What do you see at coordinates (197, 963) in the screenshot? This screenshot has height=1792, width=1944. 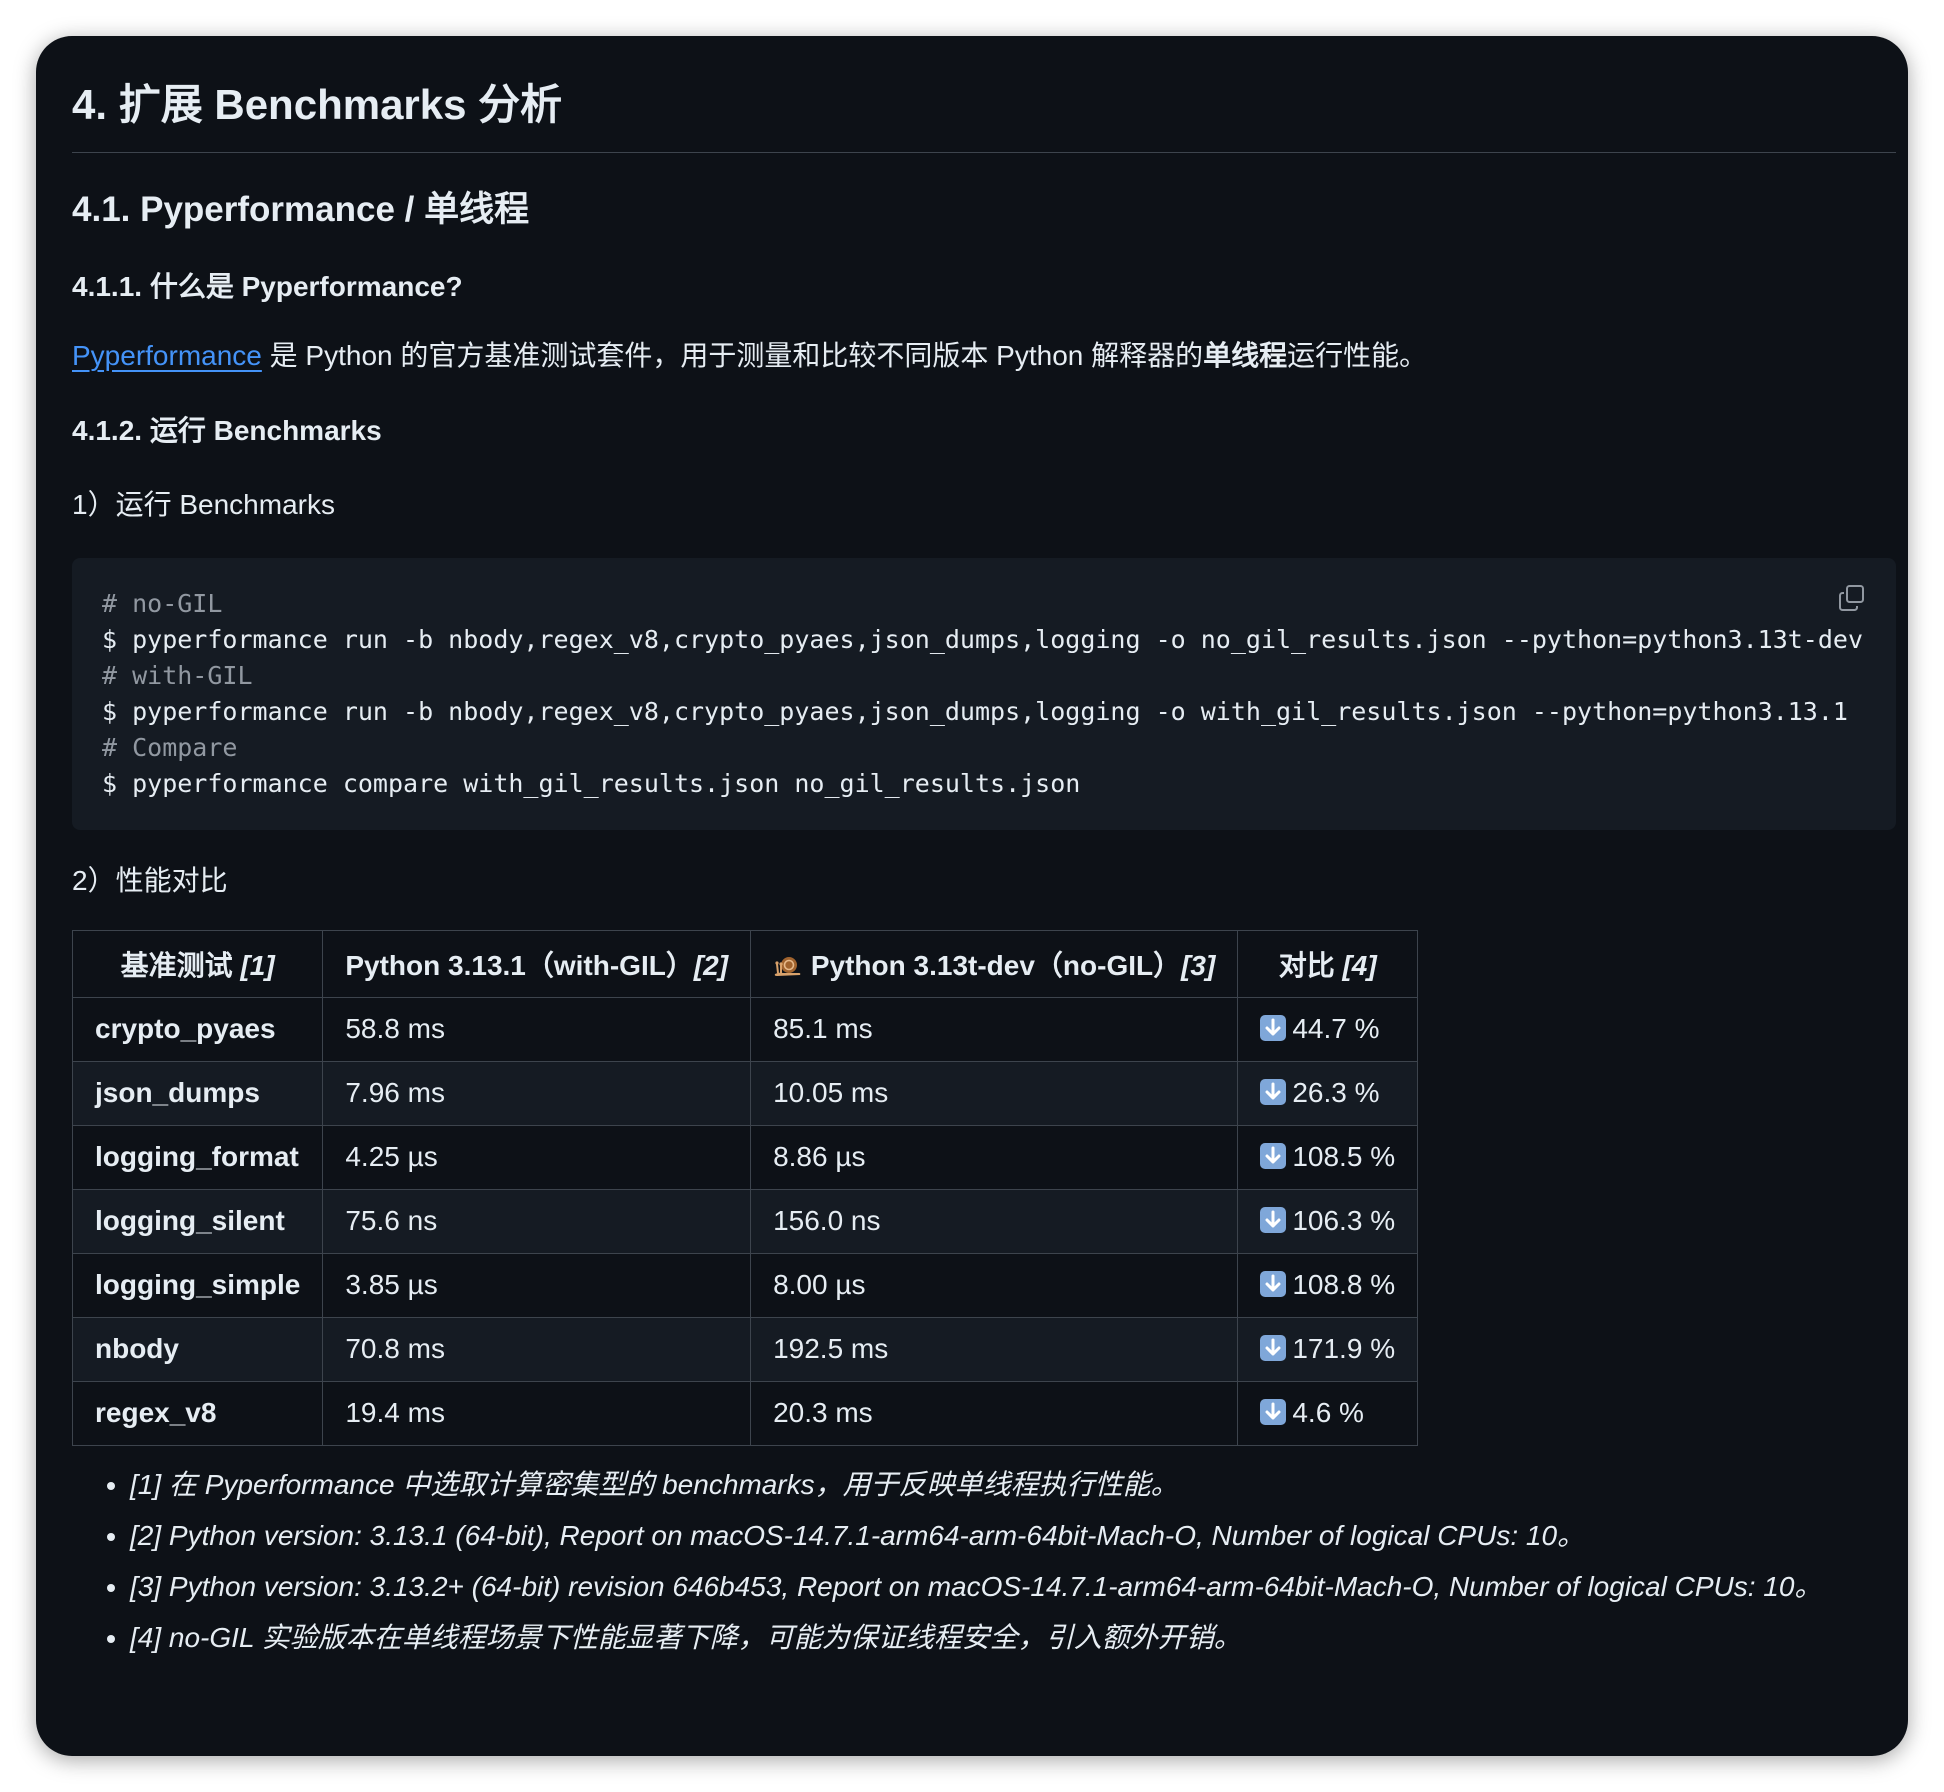 I see `col-header-benchmark: 基准测试 [1]` at bounding box center [197, 963].